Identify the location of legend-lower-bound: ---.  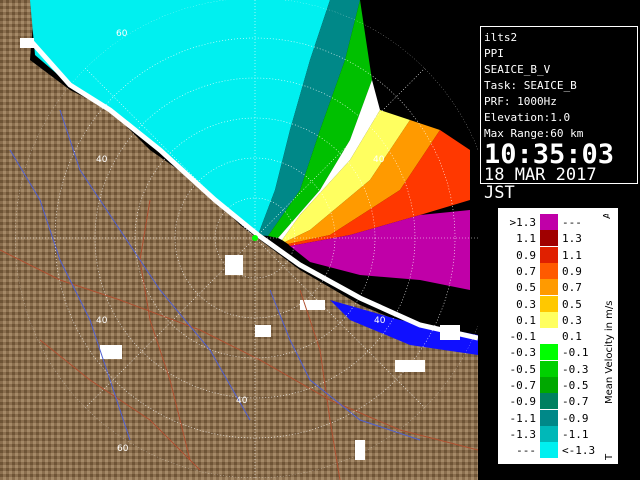
(526, 451).